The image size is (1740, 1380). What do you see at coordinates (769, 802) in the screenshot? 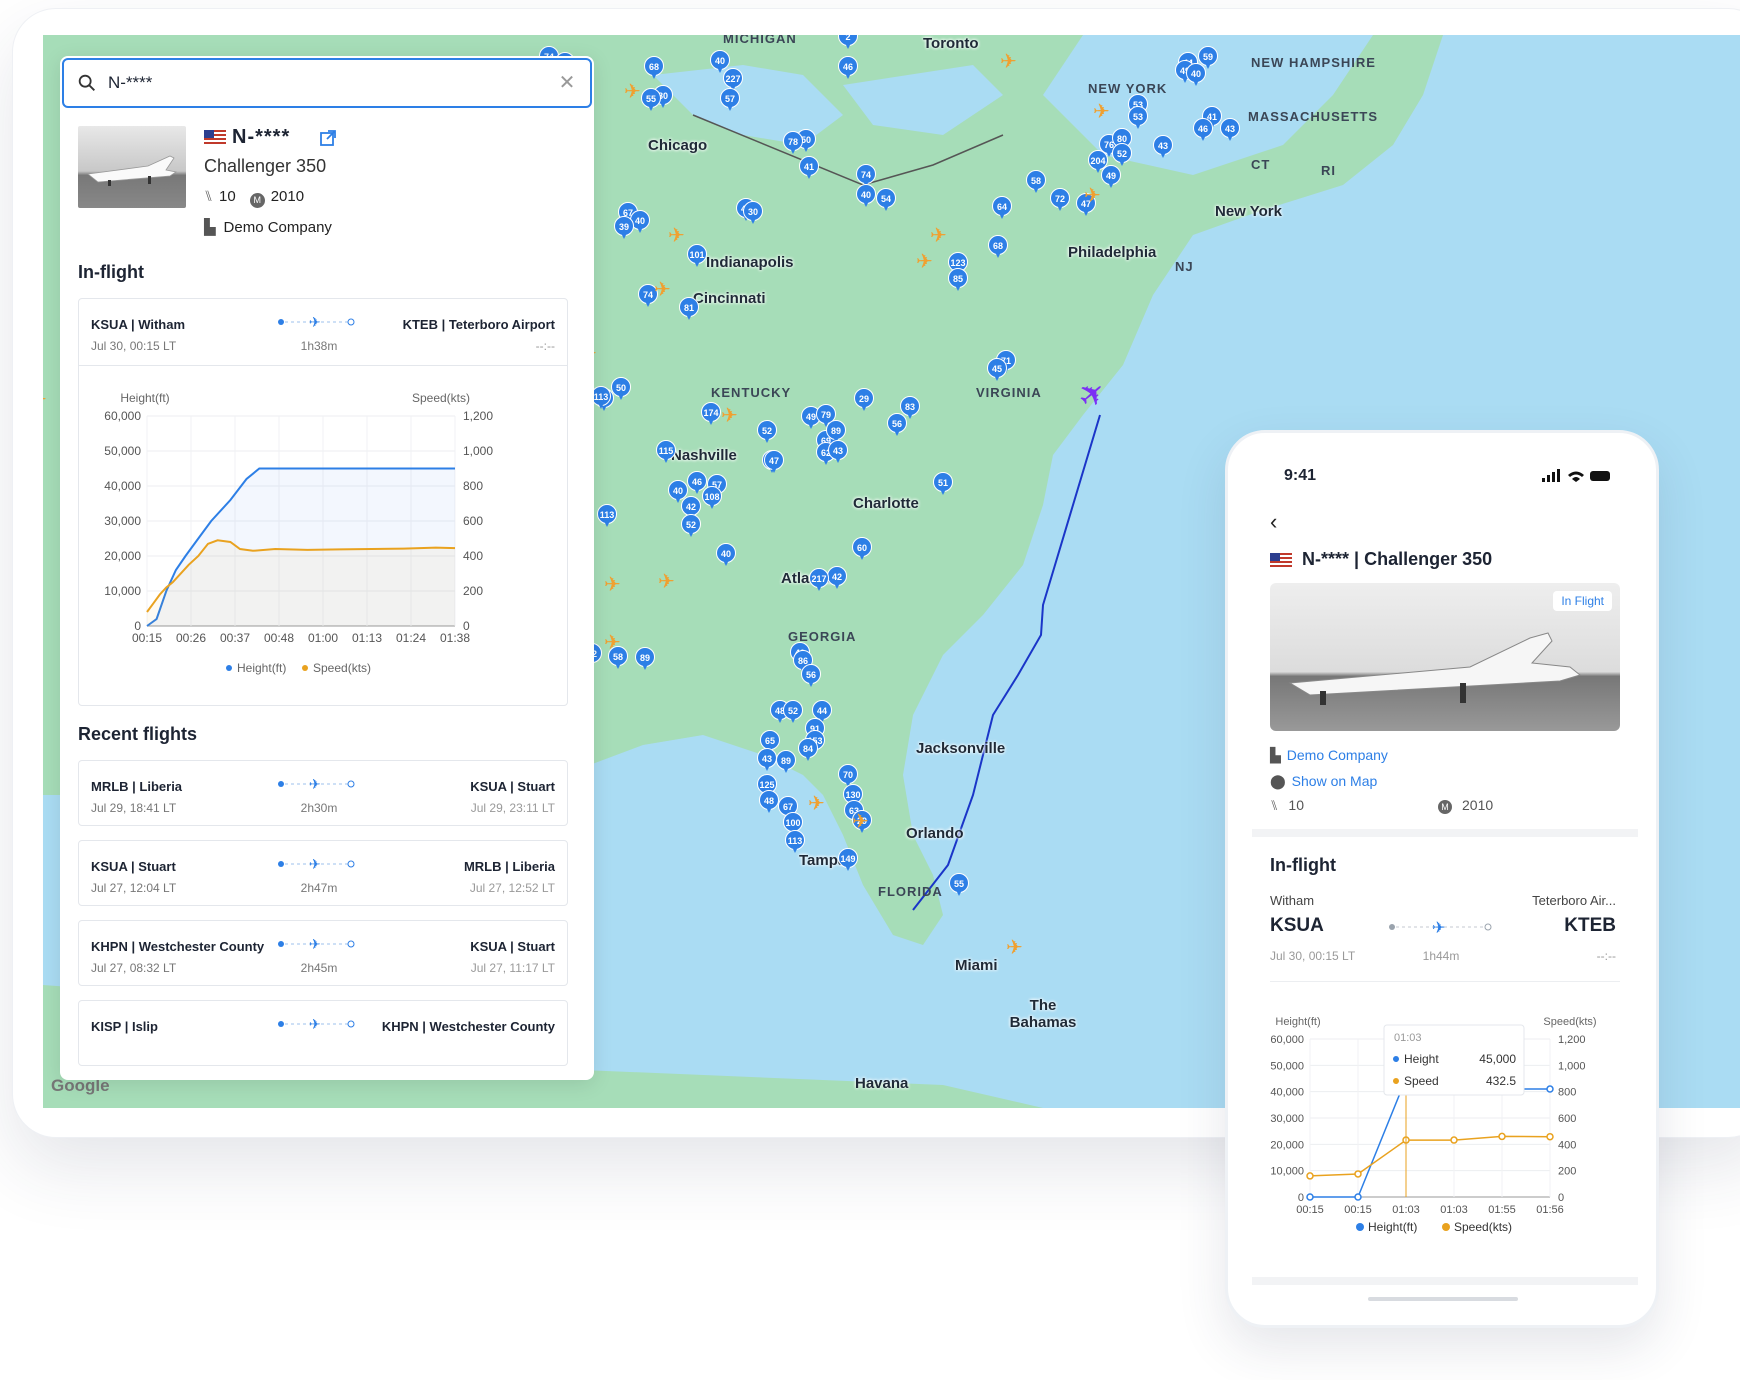
I see `aircraft-cluster-pin: 48` at bounding box center [769, 802].